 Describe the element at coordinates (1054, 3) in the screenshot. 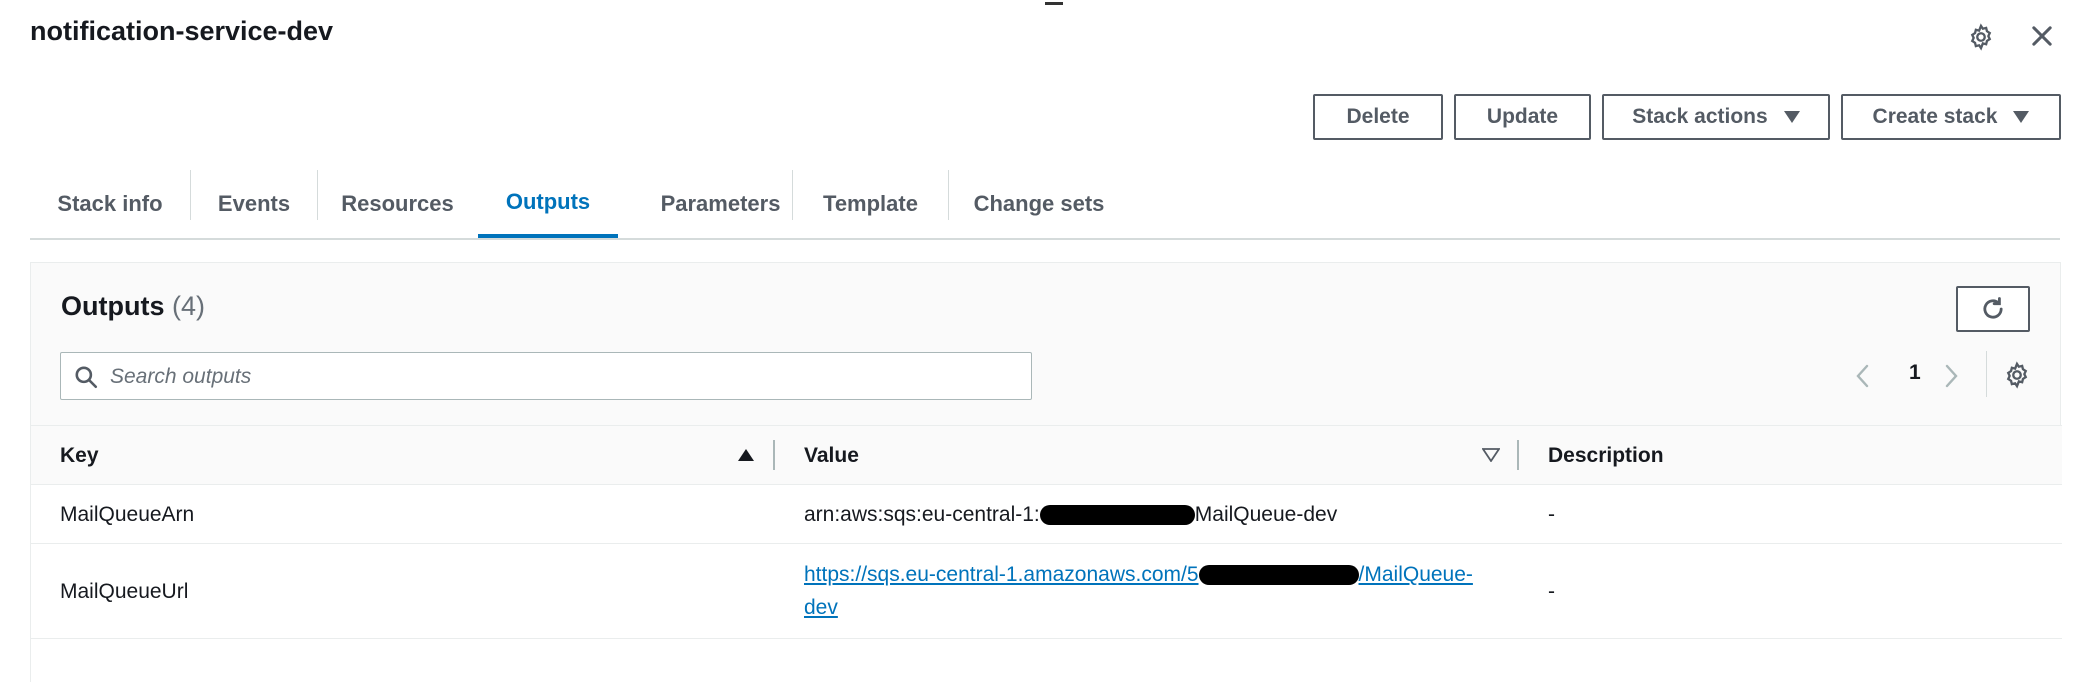

I see `minimize-handle` at that location.